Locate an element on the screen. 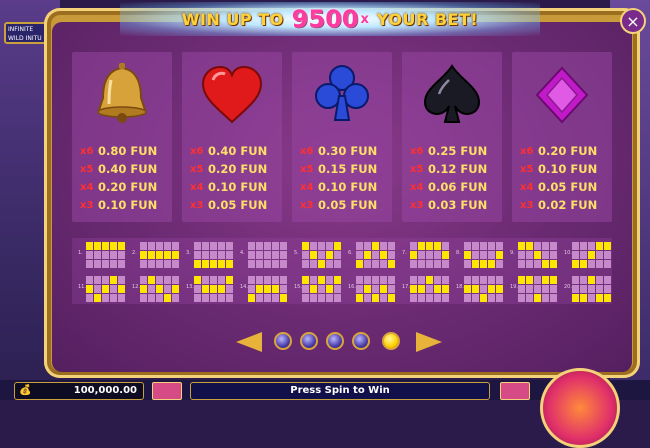 The image size is (650, 448). pay-amount: 0.20 FUN is located at coordinates (568, 151).